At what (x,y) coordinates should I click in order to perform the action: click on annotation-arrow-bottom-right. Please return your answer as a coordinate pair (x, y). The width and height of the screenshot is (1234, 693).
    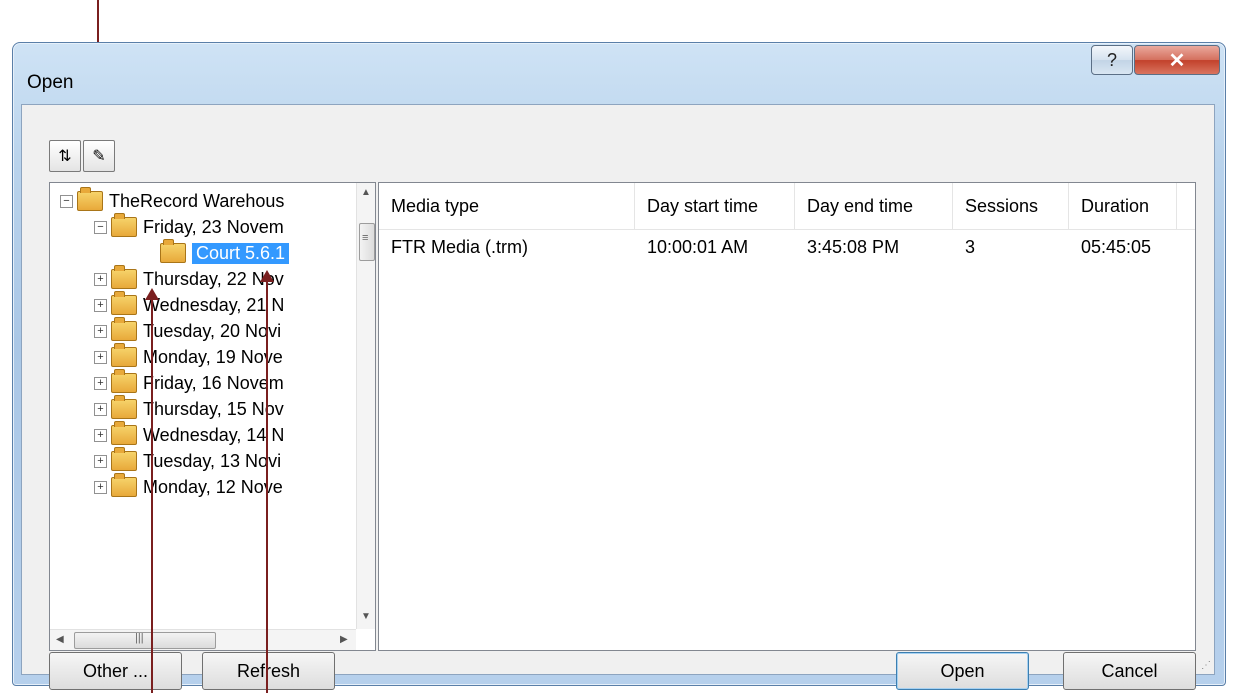
    Looking at the image, I should click on (267, 487).